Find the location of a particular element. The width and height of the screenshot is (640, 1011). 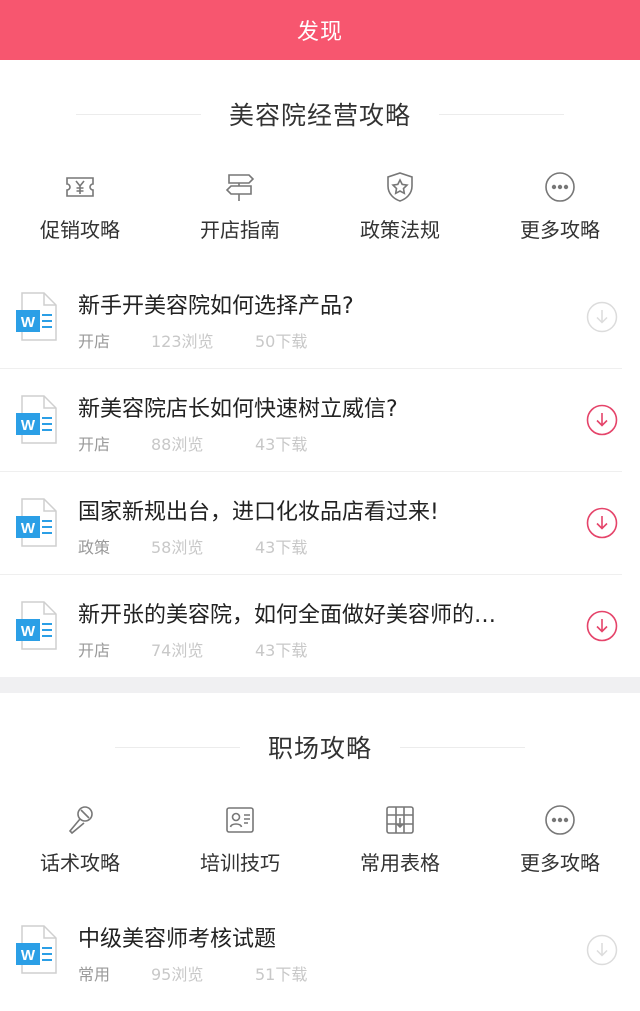

category-label: 话术攻略 is located at coordinates (80, 863).